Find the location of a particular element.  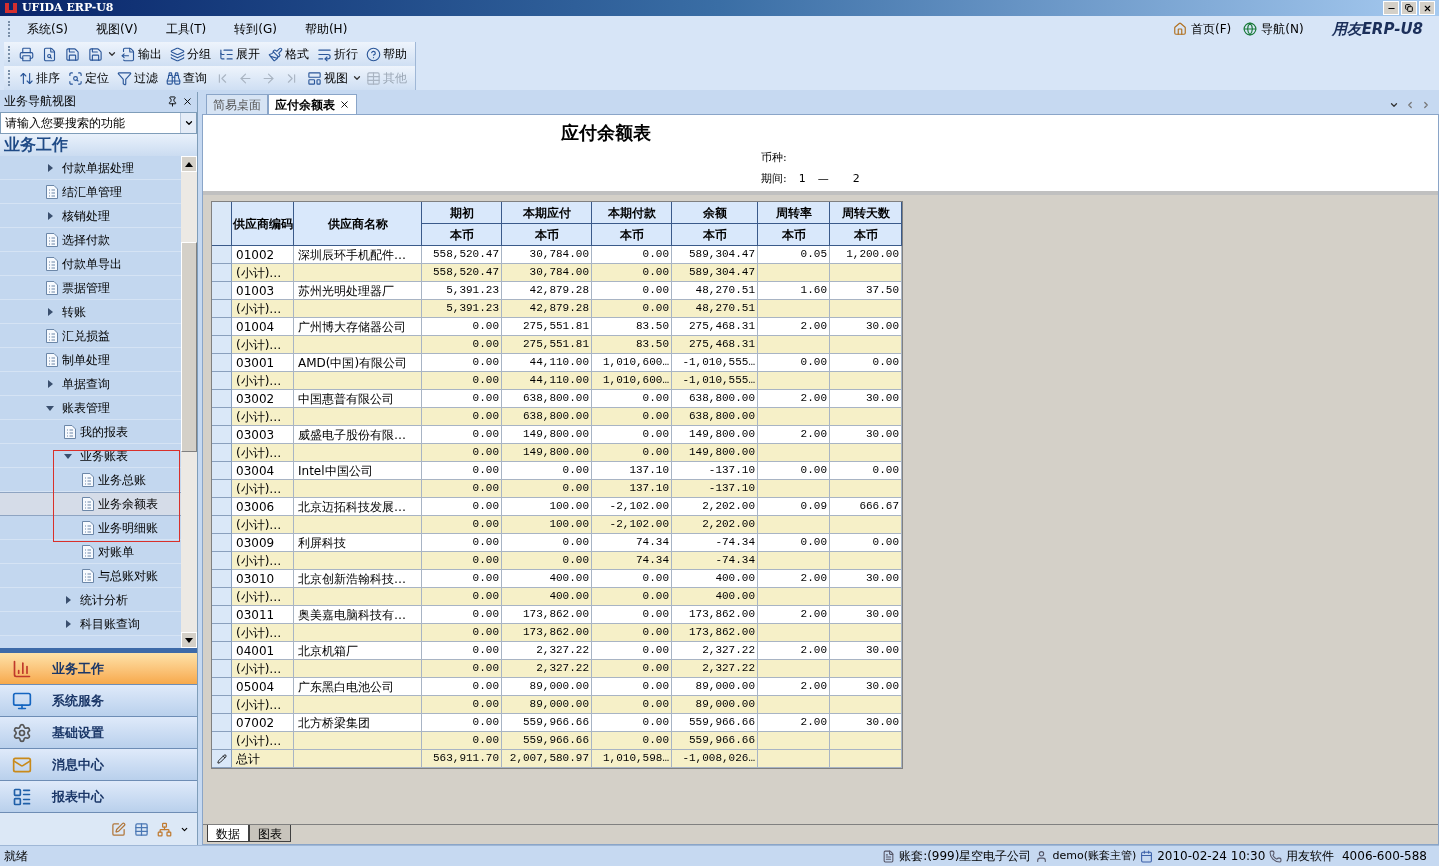

toolbar-button: 查询 is located at coordinates (186, 78).